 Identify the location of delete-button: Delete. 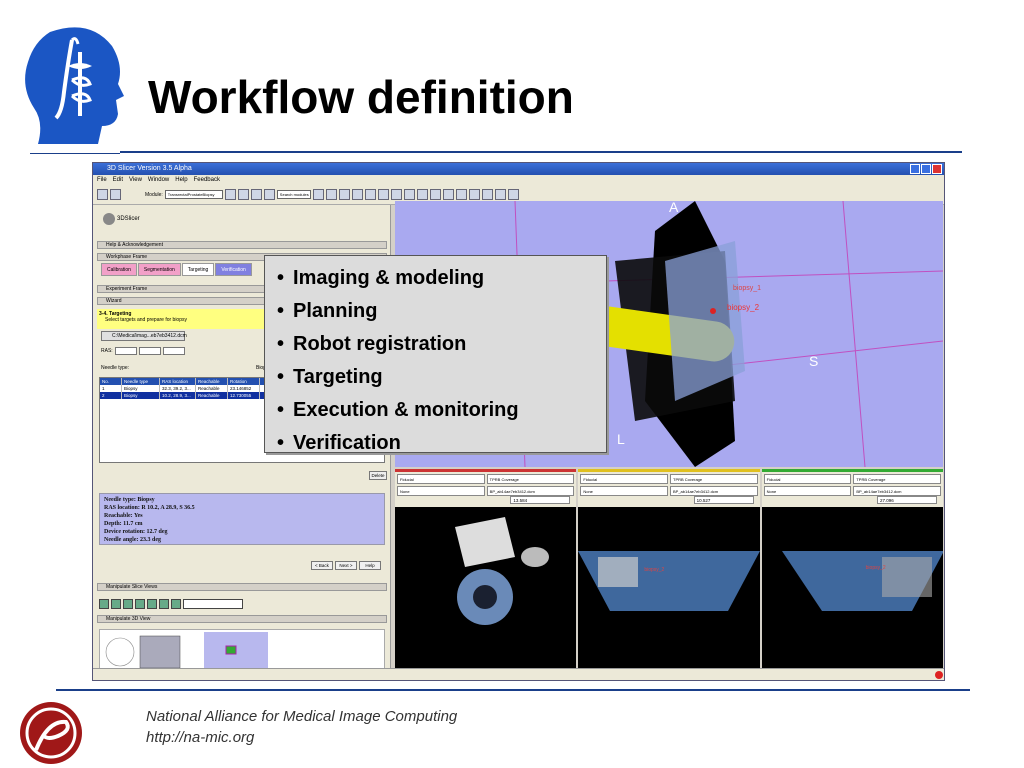
(378, 475).